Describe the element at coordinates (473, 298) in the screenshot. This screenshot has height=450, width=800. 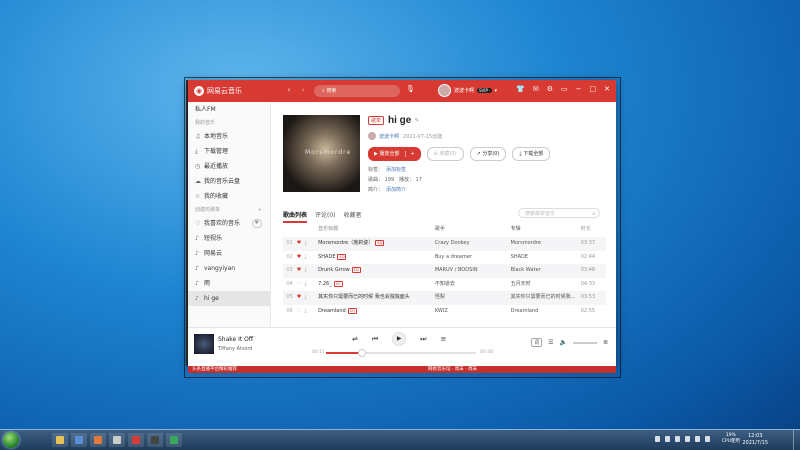
I see `song-artist: 怪梨` at that location.